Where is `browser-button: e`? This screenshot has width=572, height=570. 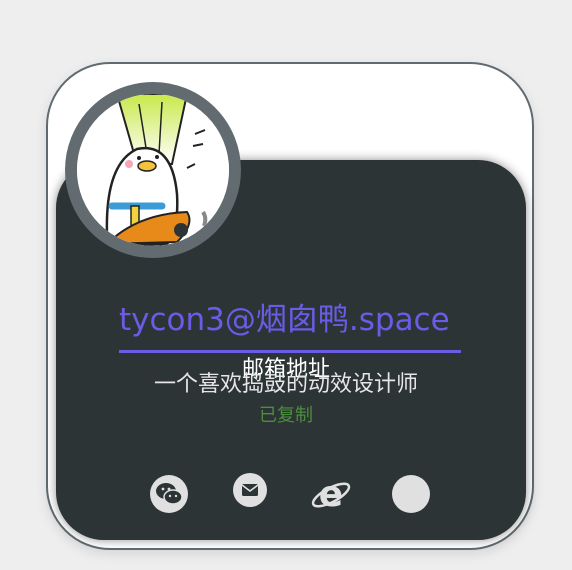 browser-button: e is located at coordinates (331, 494).